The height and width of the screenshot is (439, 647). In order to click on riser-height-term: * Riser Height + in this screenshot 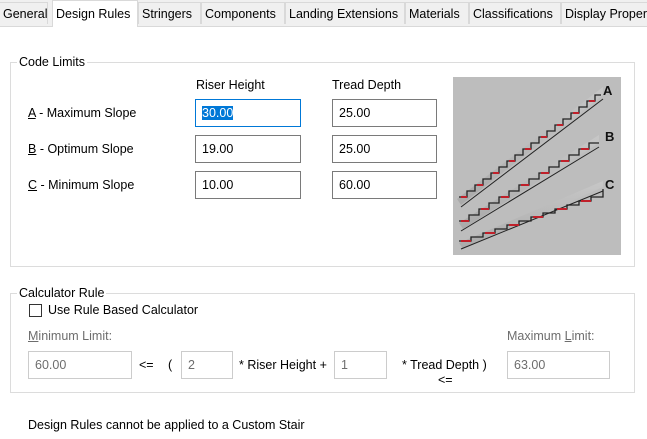, I will do `click(283, 365)`.